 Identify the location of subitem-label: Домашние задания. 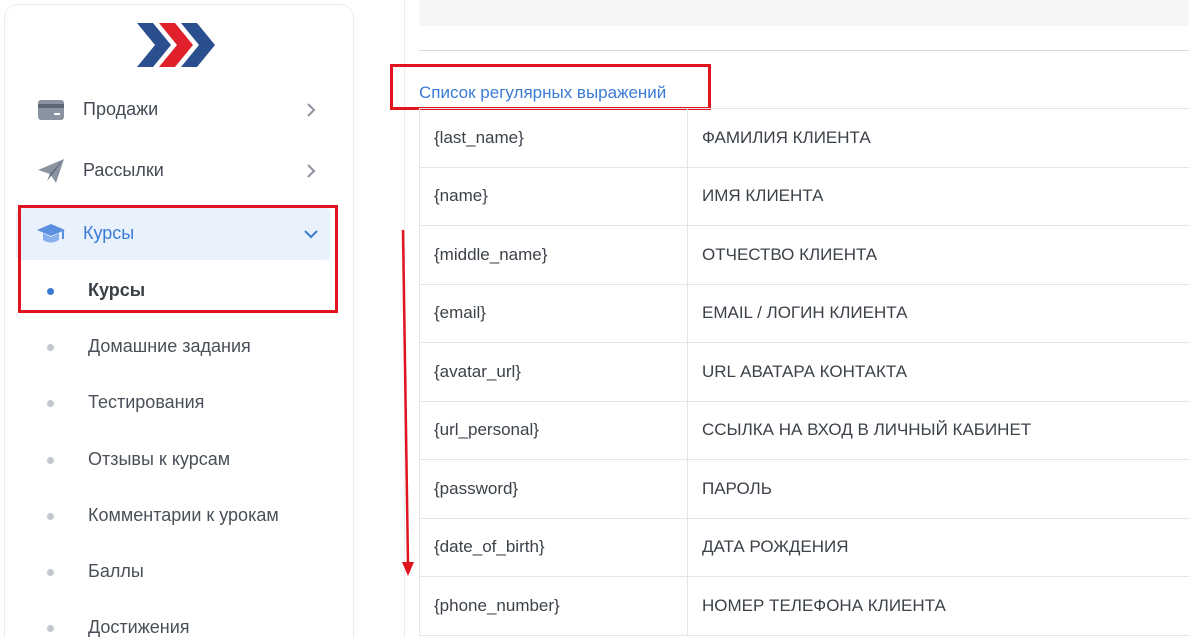
(169, 346).